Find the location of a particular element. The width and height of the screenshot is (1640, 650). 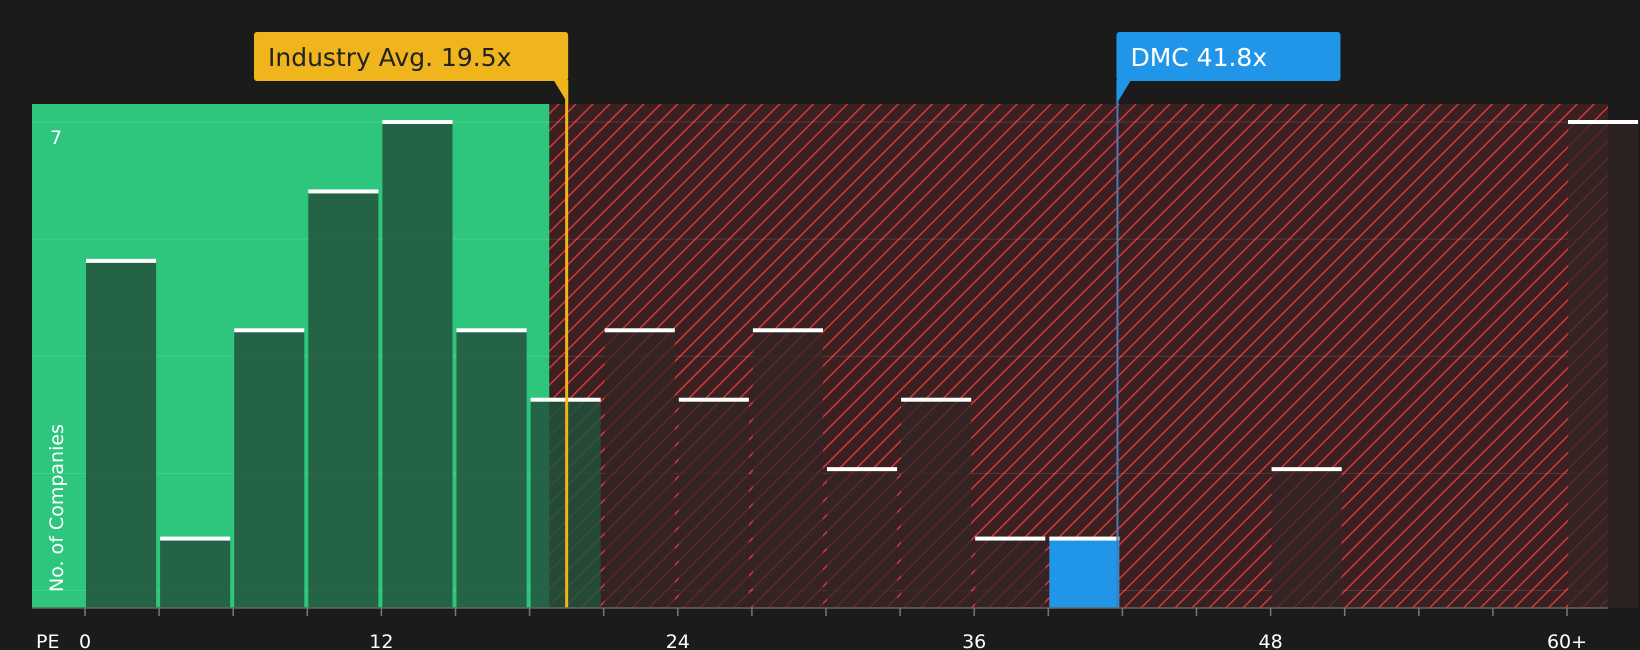

x-axis: 0 12 24 36 48 60+ is located at coordinates (820, 628).